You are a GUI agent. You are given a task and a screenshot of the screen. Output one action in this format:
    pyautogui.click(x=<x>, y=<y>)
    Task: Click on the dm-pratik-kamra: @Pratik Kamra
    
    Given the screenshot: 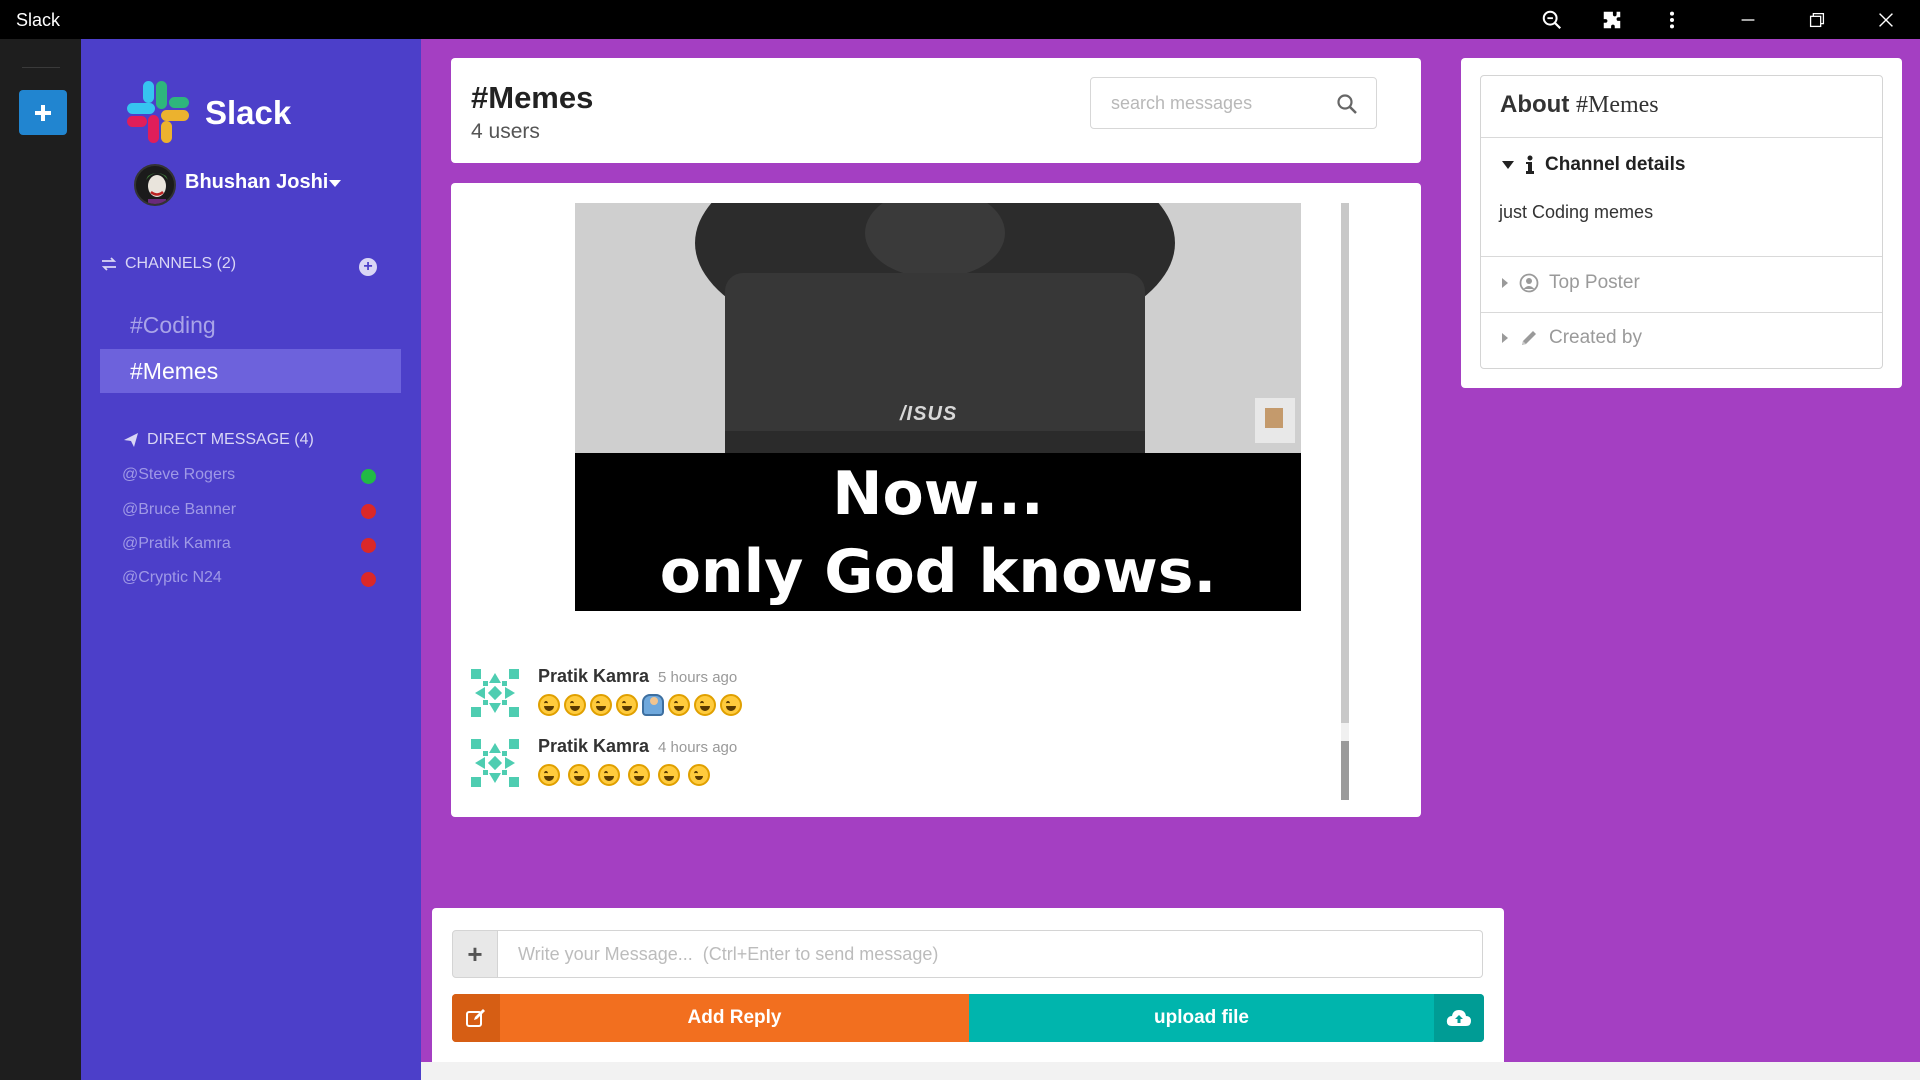 What is the action you would take?
    pyautogui.click(x=176, y=544)
    